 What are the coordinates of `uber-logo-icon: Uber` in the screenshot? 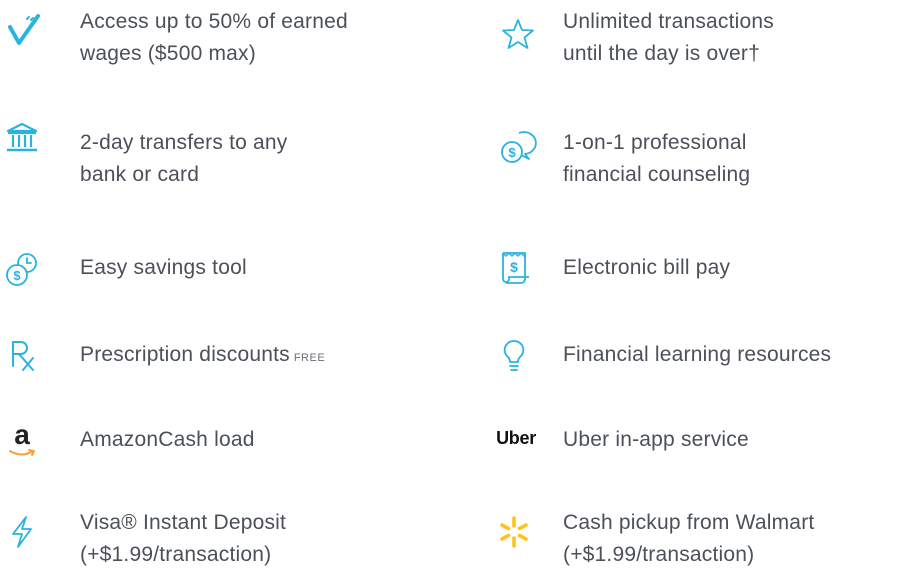 It's located at (516, 437).